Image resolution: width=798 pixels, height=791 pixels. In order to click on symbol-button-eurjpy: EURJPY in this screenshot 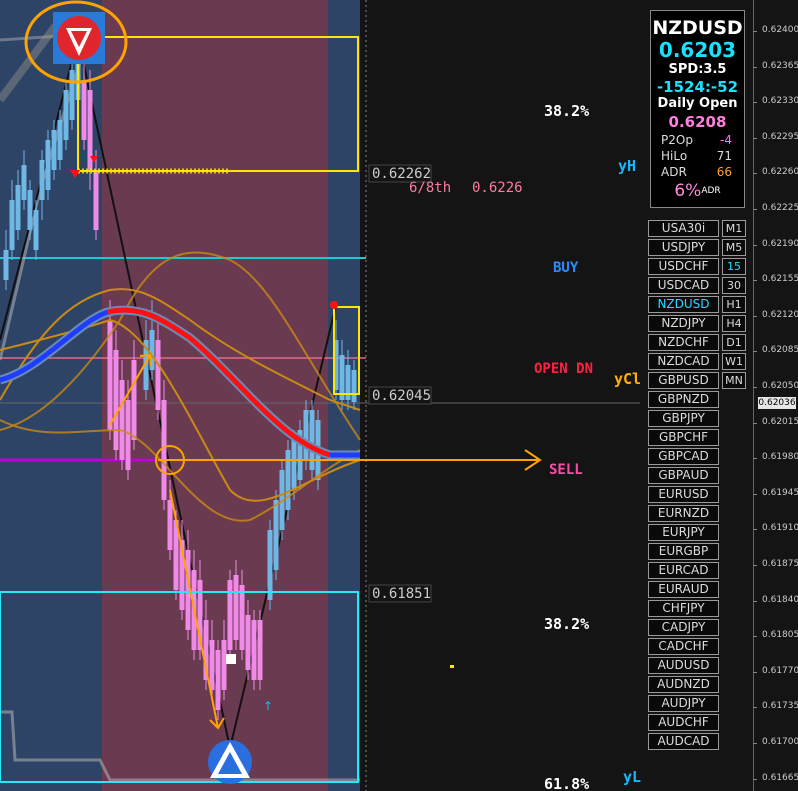, I will do `click(683, 532)`.